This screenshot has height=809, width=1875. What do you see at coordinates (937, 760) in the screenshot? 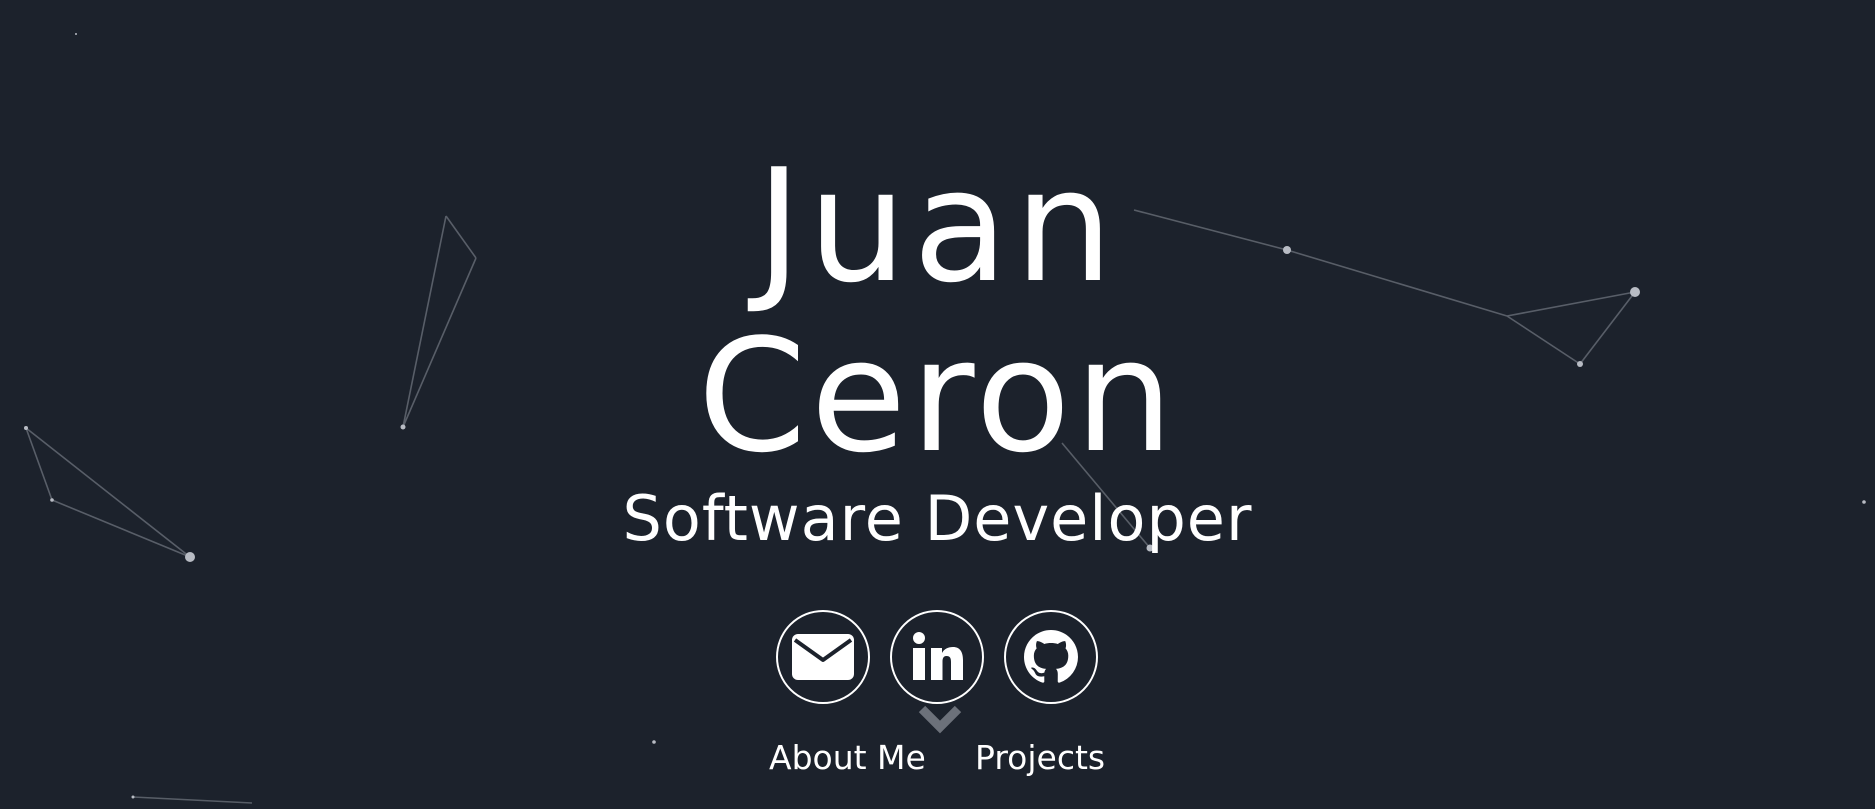
I see `section-nav: About Me Projects` at bounding box center [937, 760].